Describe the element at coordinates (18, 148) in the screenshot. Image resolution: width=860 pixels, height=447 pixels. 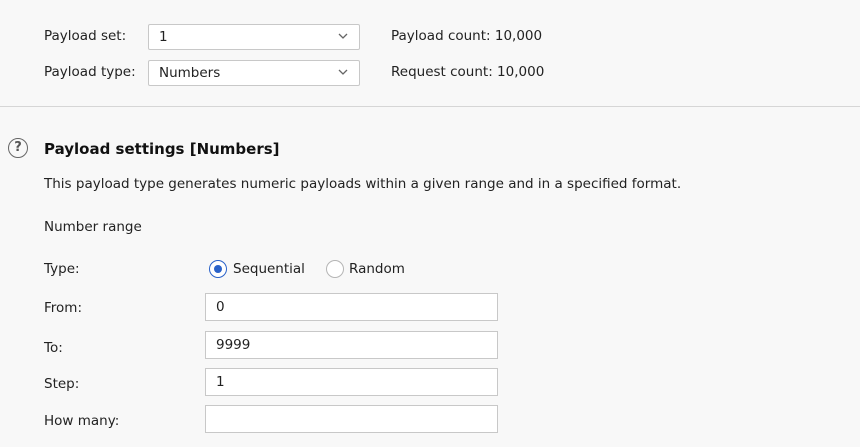
I see `help-icon: ?` at that location.